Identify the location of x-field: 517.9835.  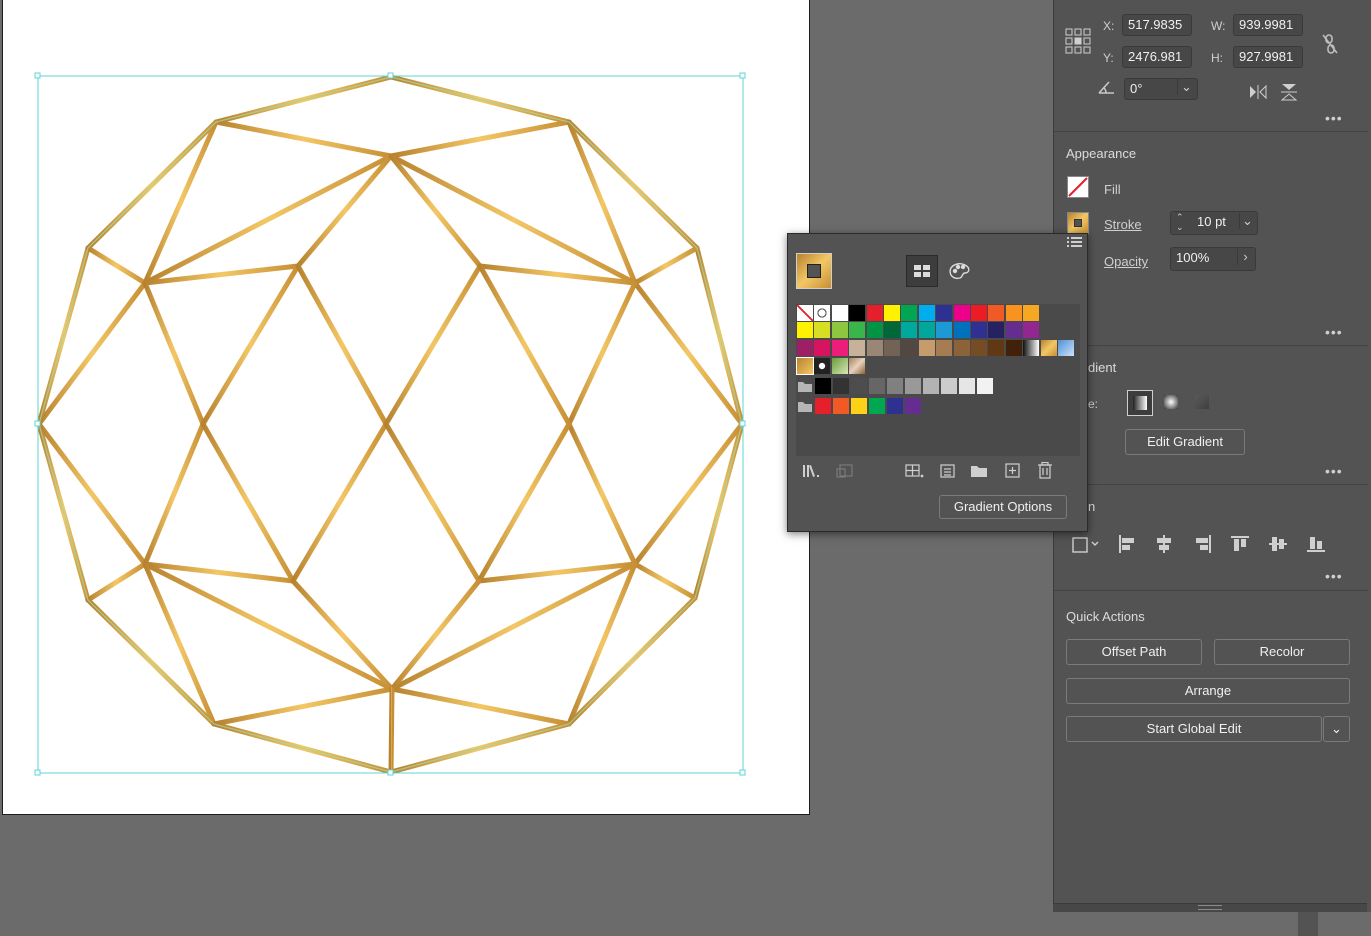
(1157, 25).